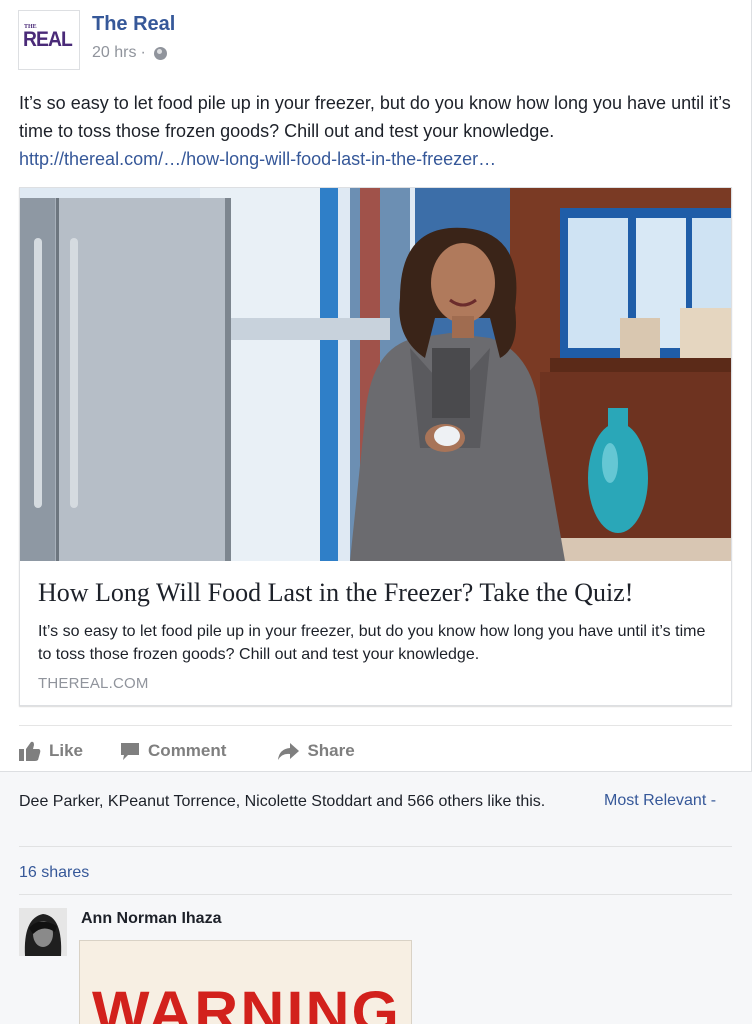  I want to click on like-label: Like, so click(66, 750).